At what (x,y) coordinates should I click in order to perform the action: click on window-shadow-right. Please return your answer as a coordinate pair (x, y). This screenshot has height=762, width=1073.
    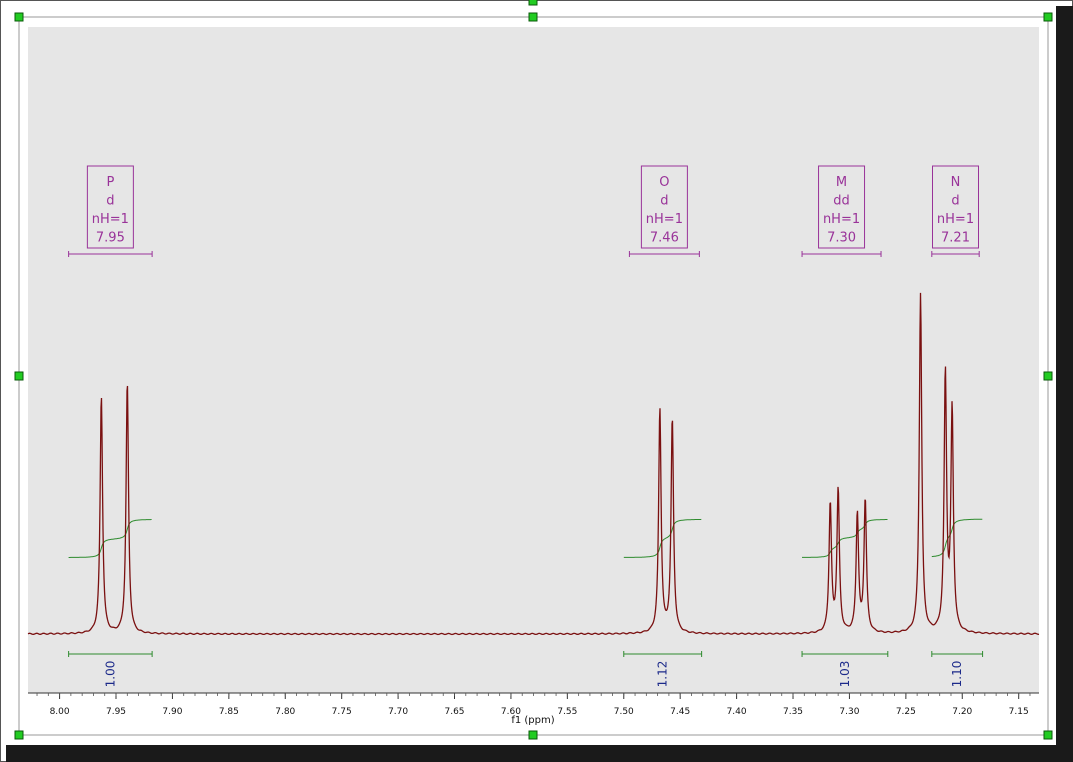
    Looking at the image, I should click on (1064, 384).